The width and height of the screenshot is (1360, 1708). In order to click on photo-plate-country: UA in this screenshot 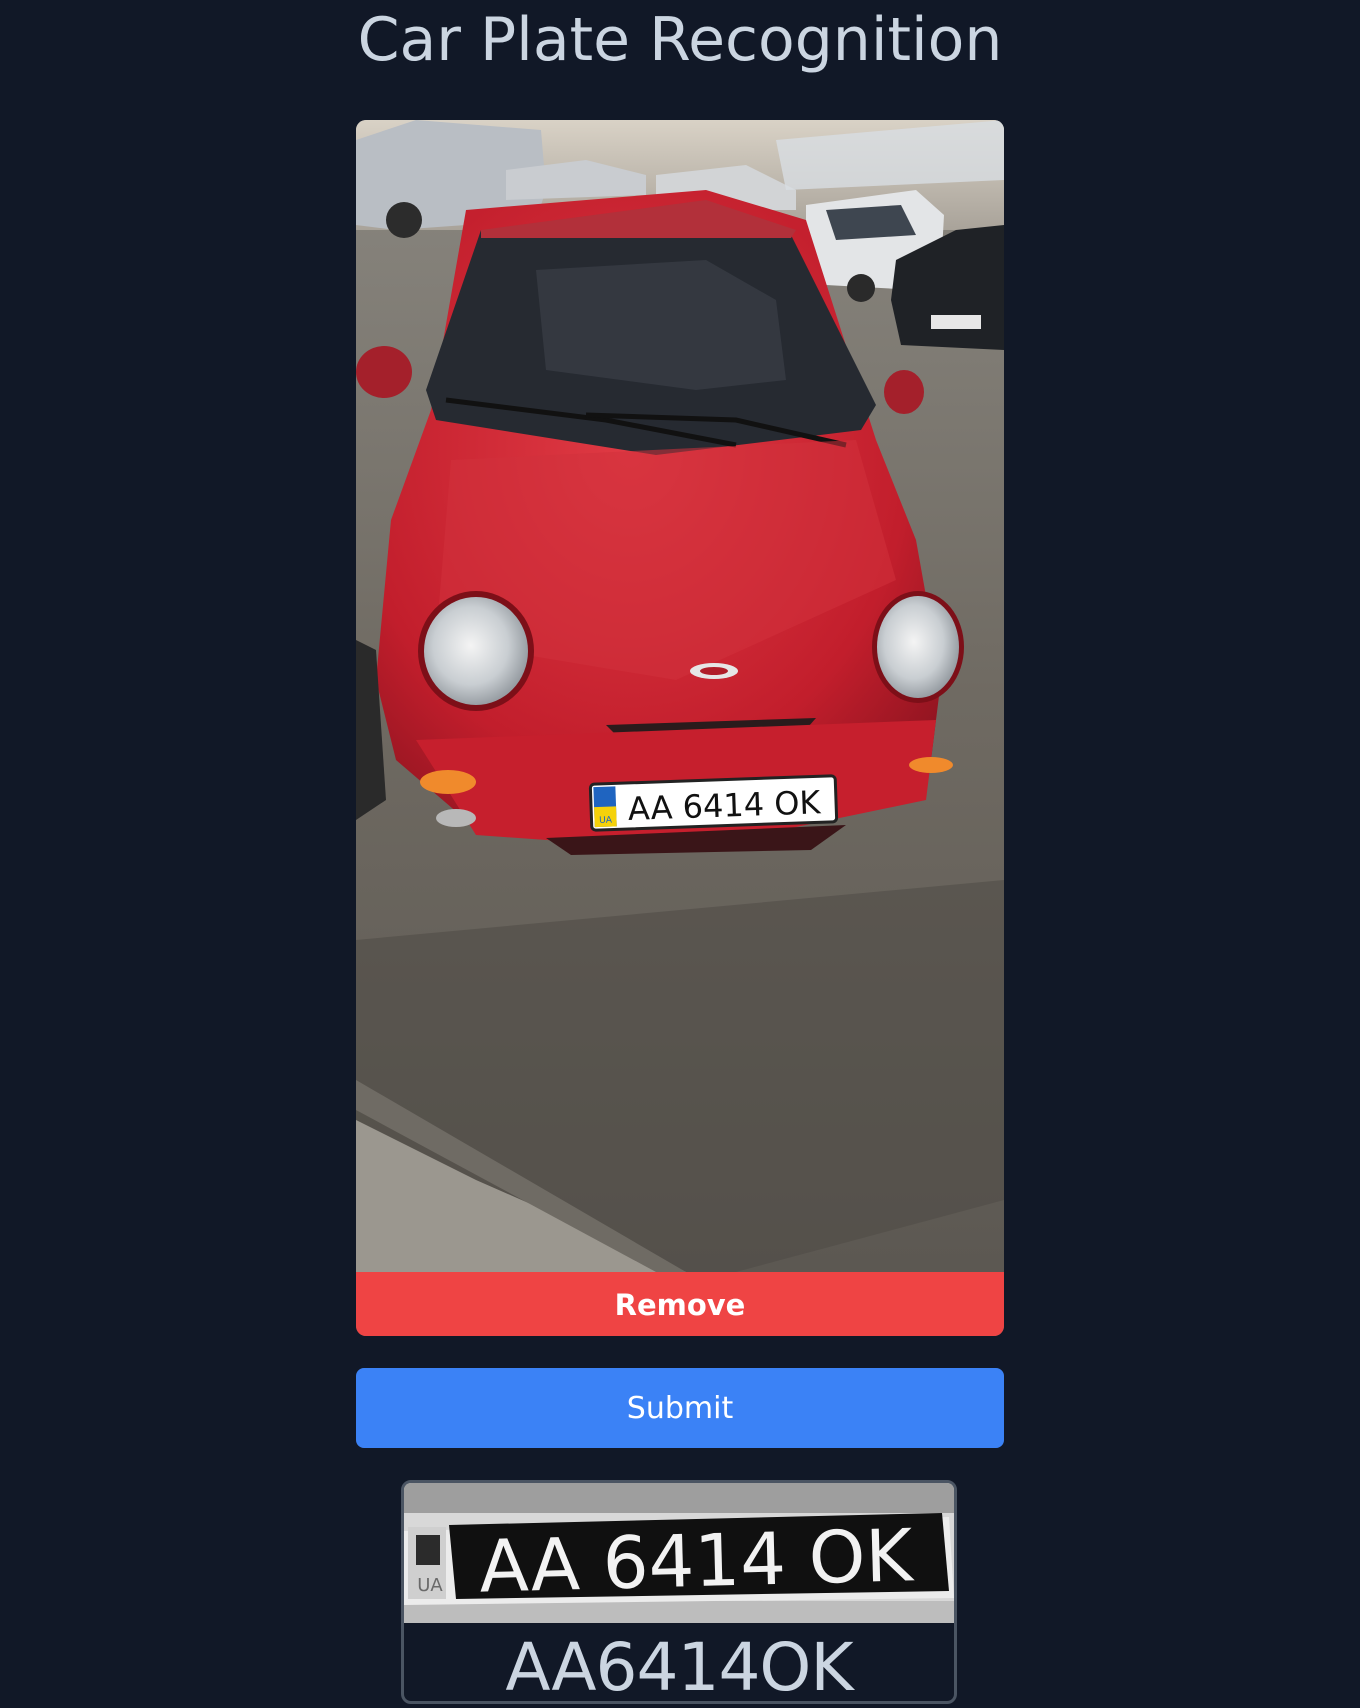, I will do `click(606, 821)`.